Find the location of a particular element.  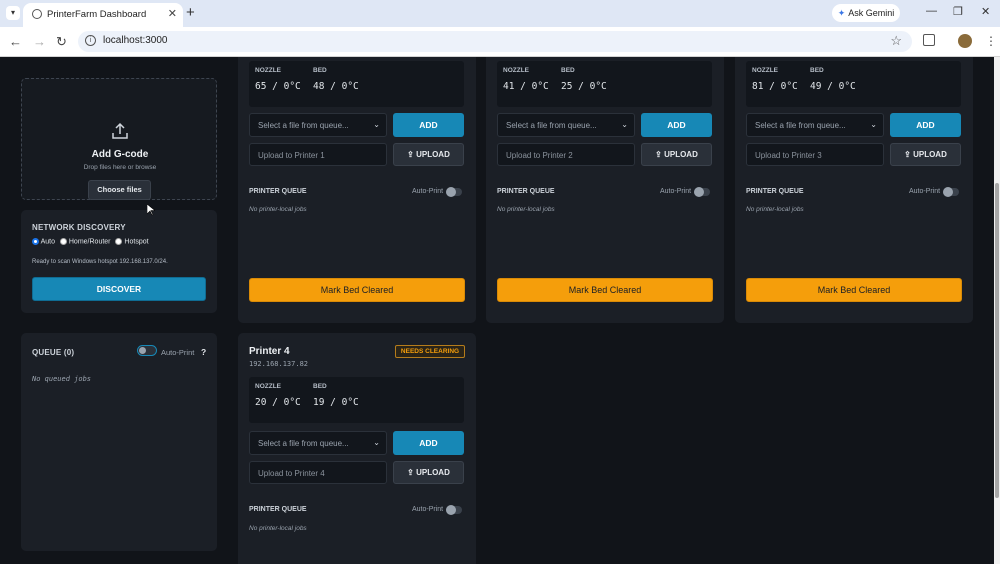

bed-temp: 25 / 0°C is located at coordinates (584, 86).